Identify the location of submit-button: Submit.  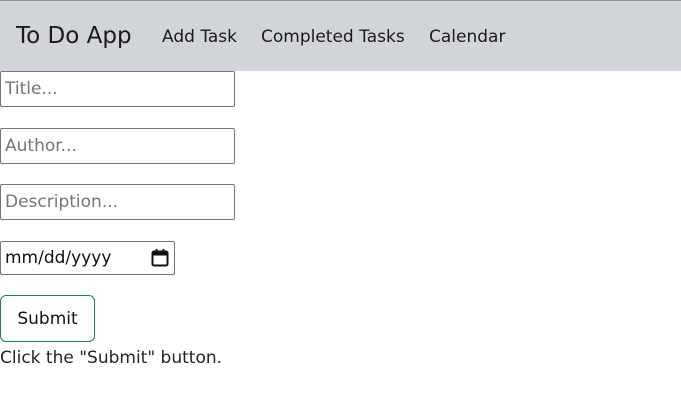
(47, 318).